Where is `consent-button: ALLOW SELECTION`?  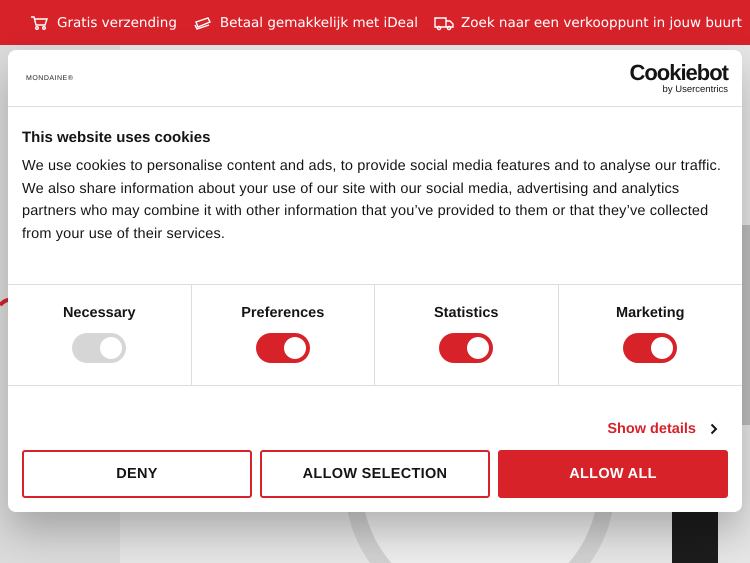
consent-button: ALLOW SELECTION is located at coordinates (375, 474).